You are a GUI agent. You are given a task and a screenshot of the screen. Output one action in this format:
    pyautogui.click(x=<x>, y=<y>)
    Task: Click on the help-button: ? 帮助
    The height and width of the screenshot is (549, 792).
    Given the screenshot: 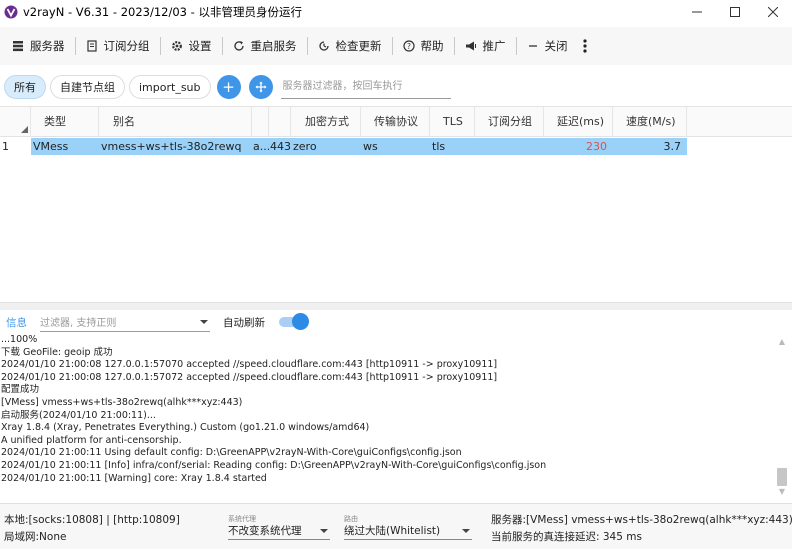 What is the action you would take?
    pyautogui.click(x=423, y=46)
    